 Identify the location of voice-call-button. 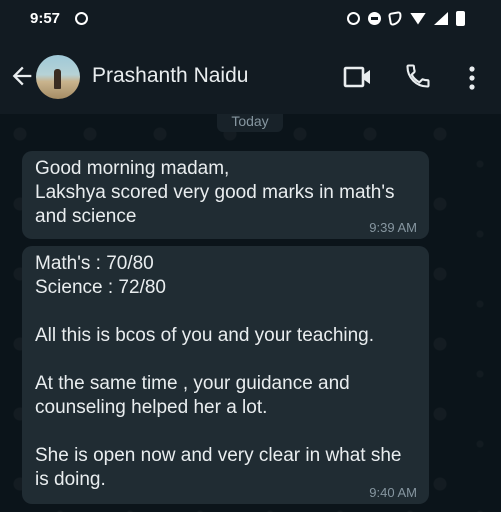
(418, 76).